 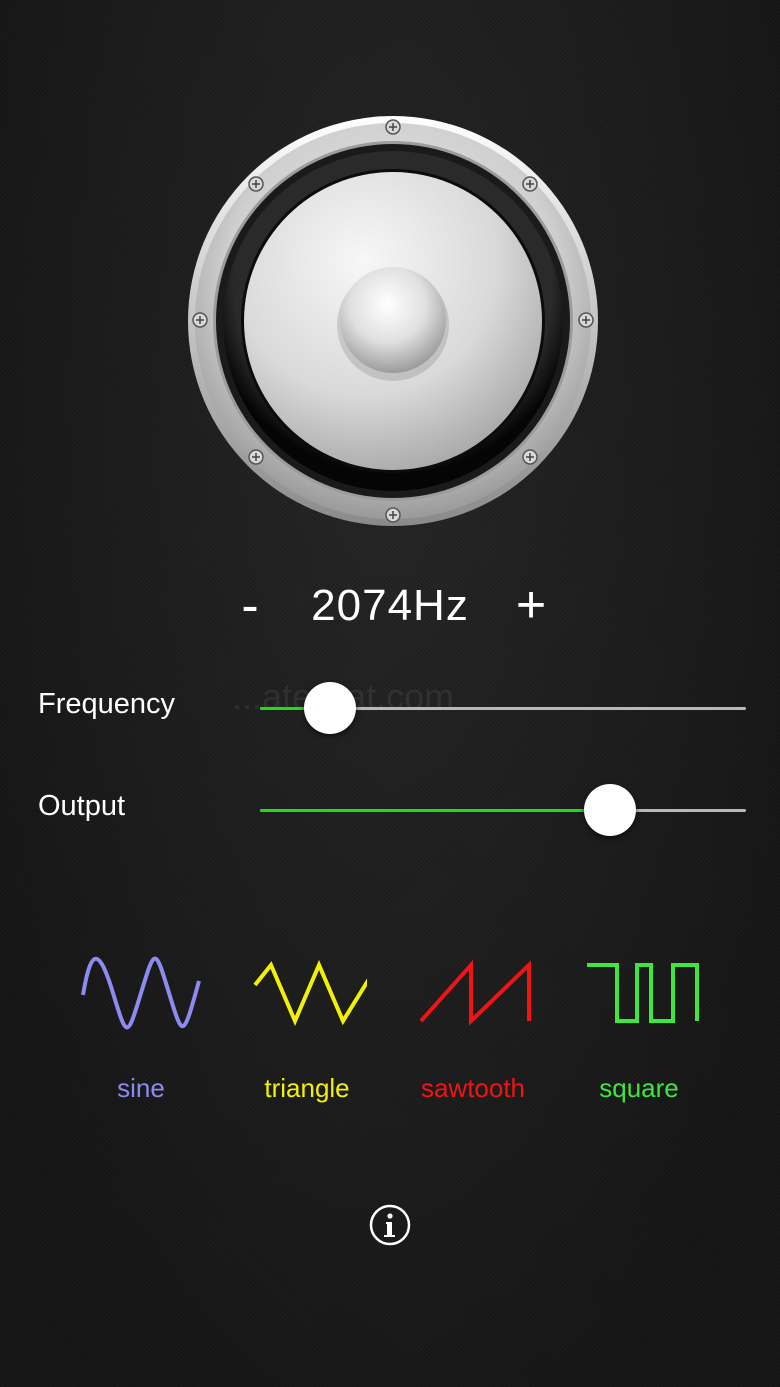 I want to click on increase-frequency-button: +, so click(x=531, y=605).